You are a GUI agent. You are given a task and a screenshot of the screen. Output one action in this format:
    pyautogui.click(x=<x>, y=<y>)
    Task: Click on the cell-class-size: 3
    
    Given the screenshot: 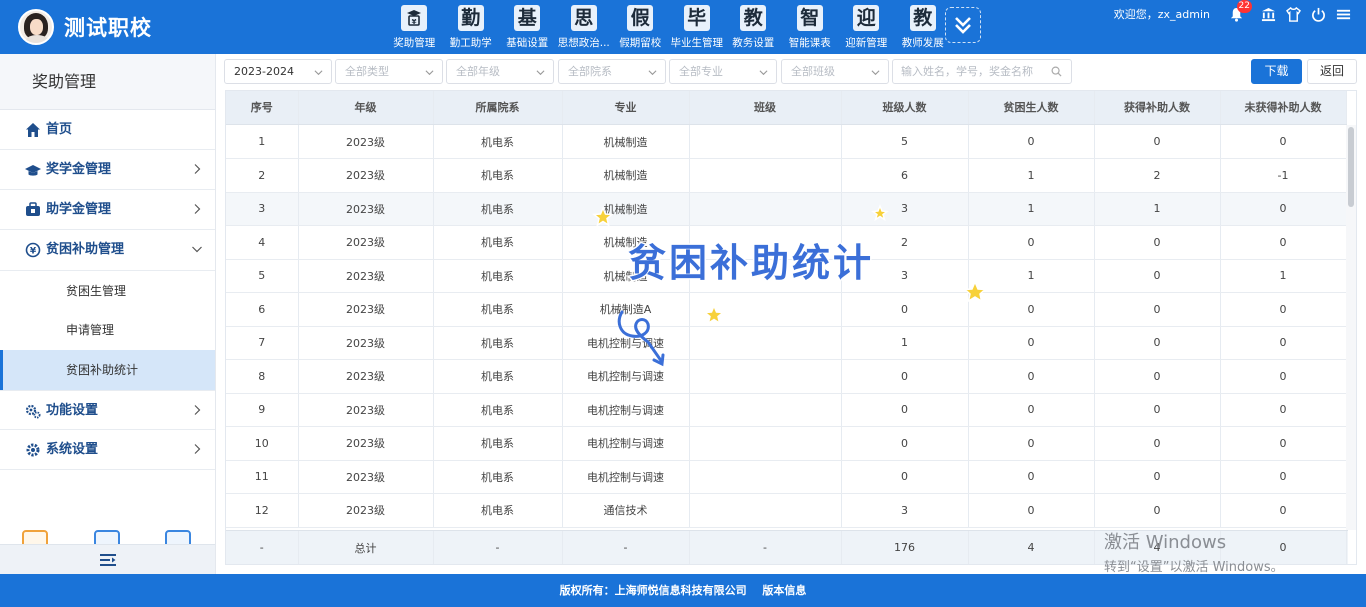 What is the action you would take?
    pyautogui.click(x=905, y=209)
    